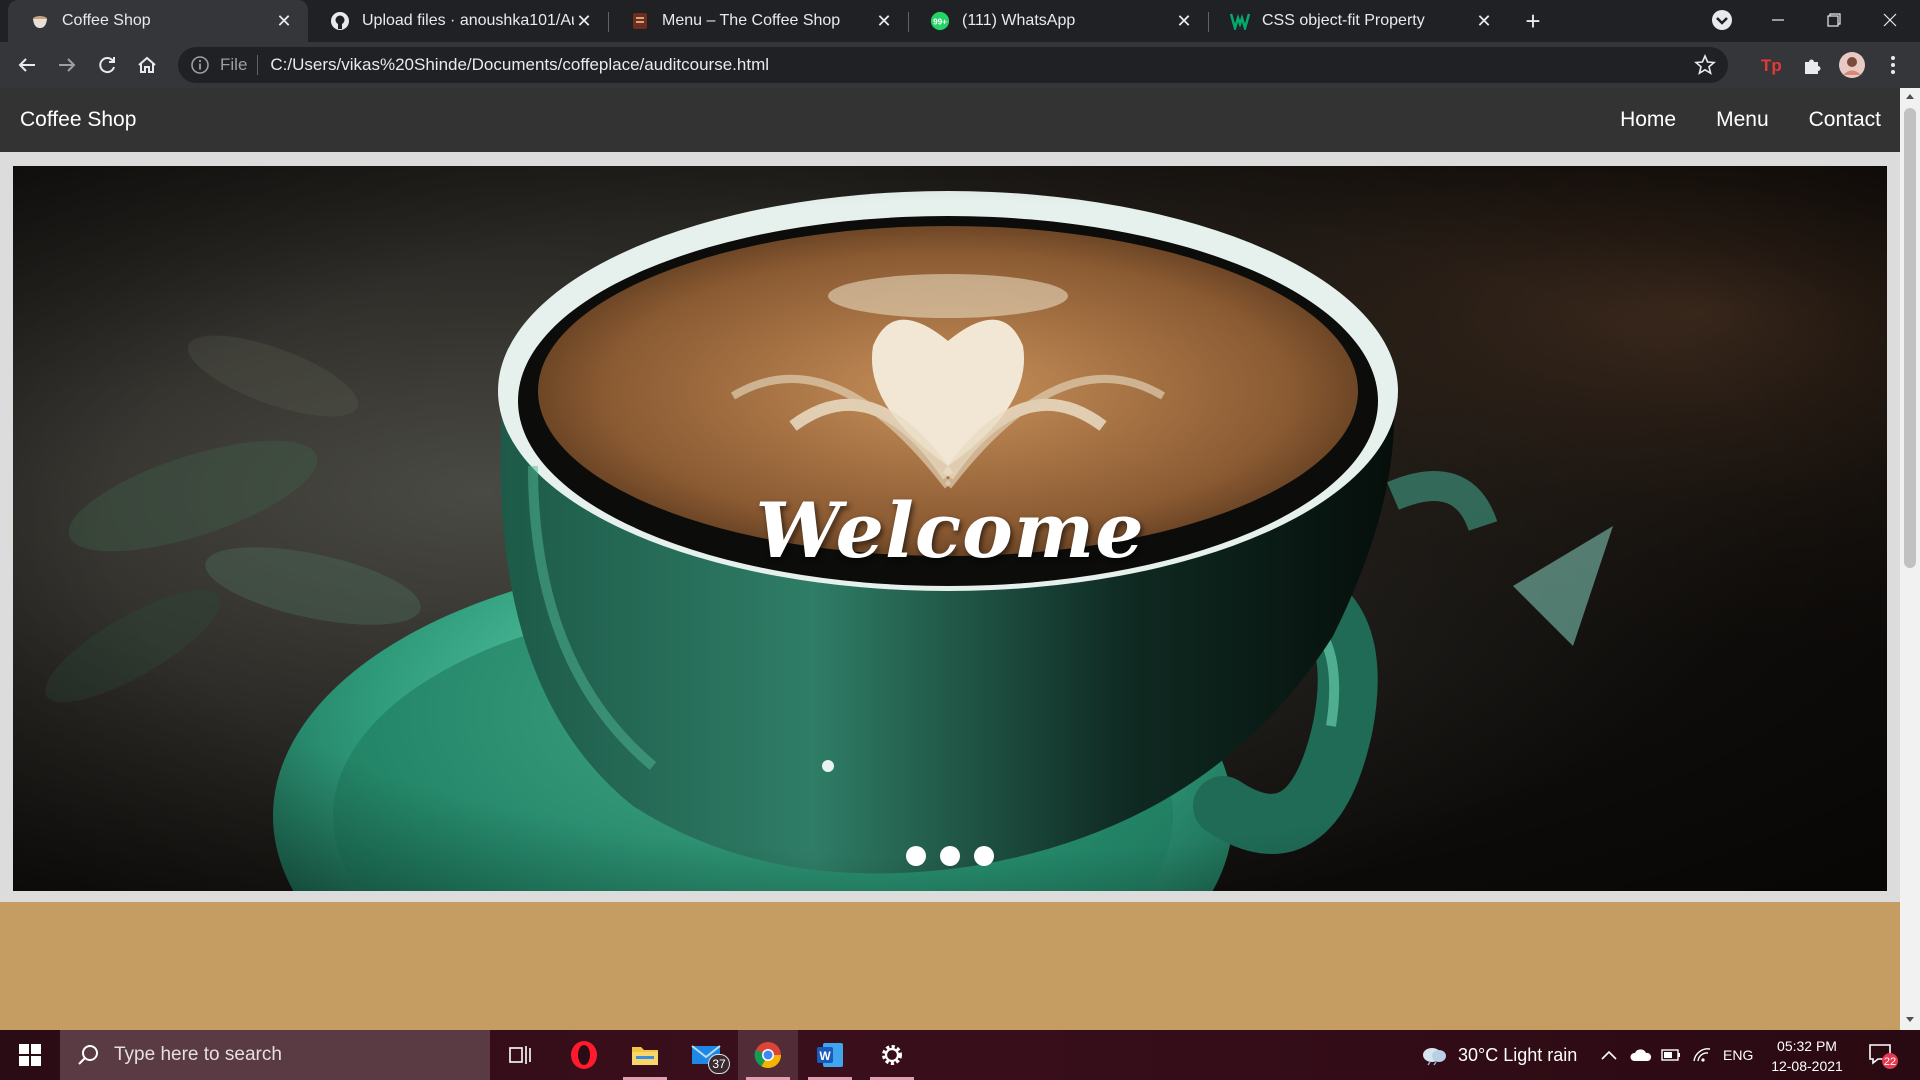  Describe the element at coordinates (27, 65) in the screenshot. I see `back-button` at that location.